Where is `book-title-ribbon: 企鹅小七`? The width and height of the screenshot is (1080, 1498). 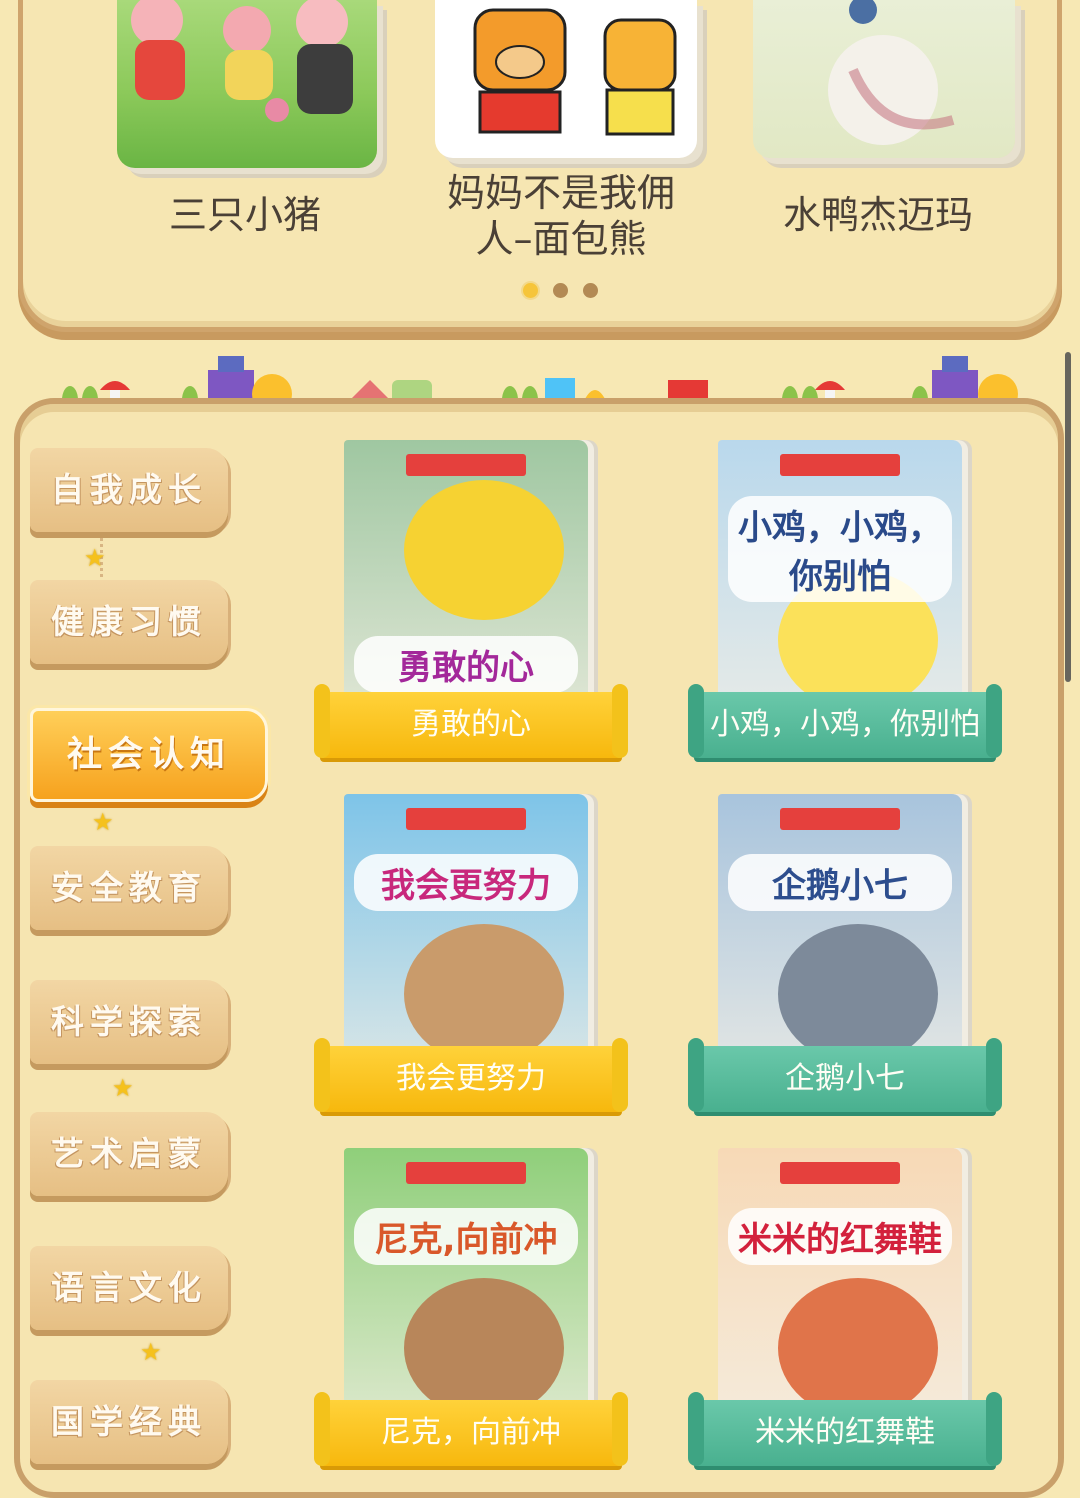
book-title-ribbon: 企鹅小七 is located at coordinates (845, 1075).